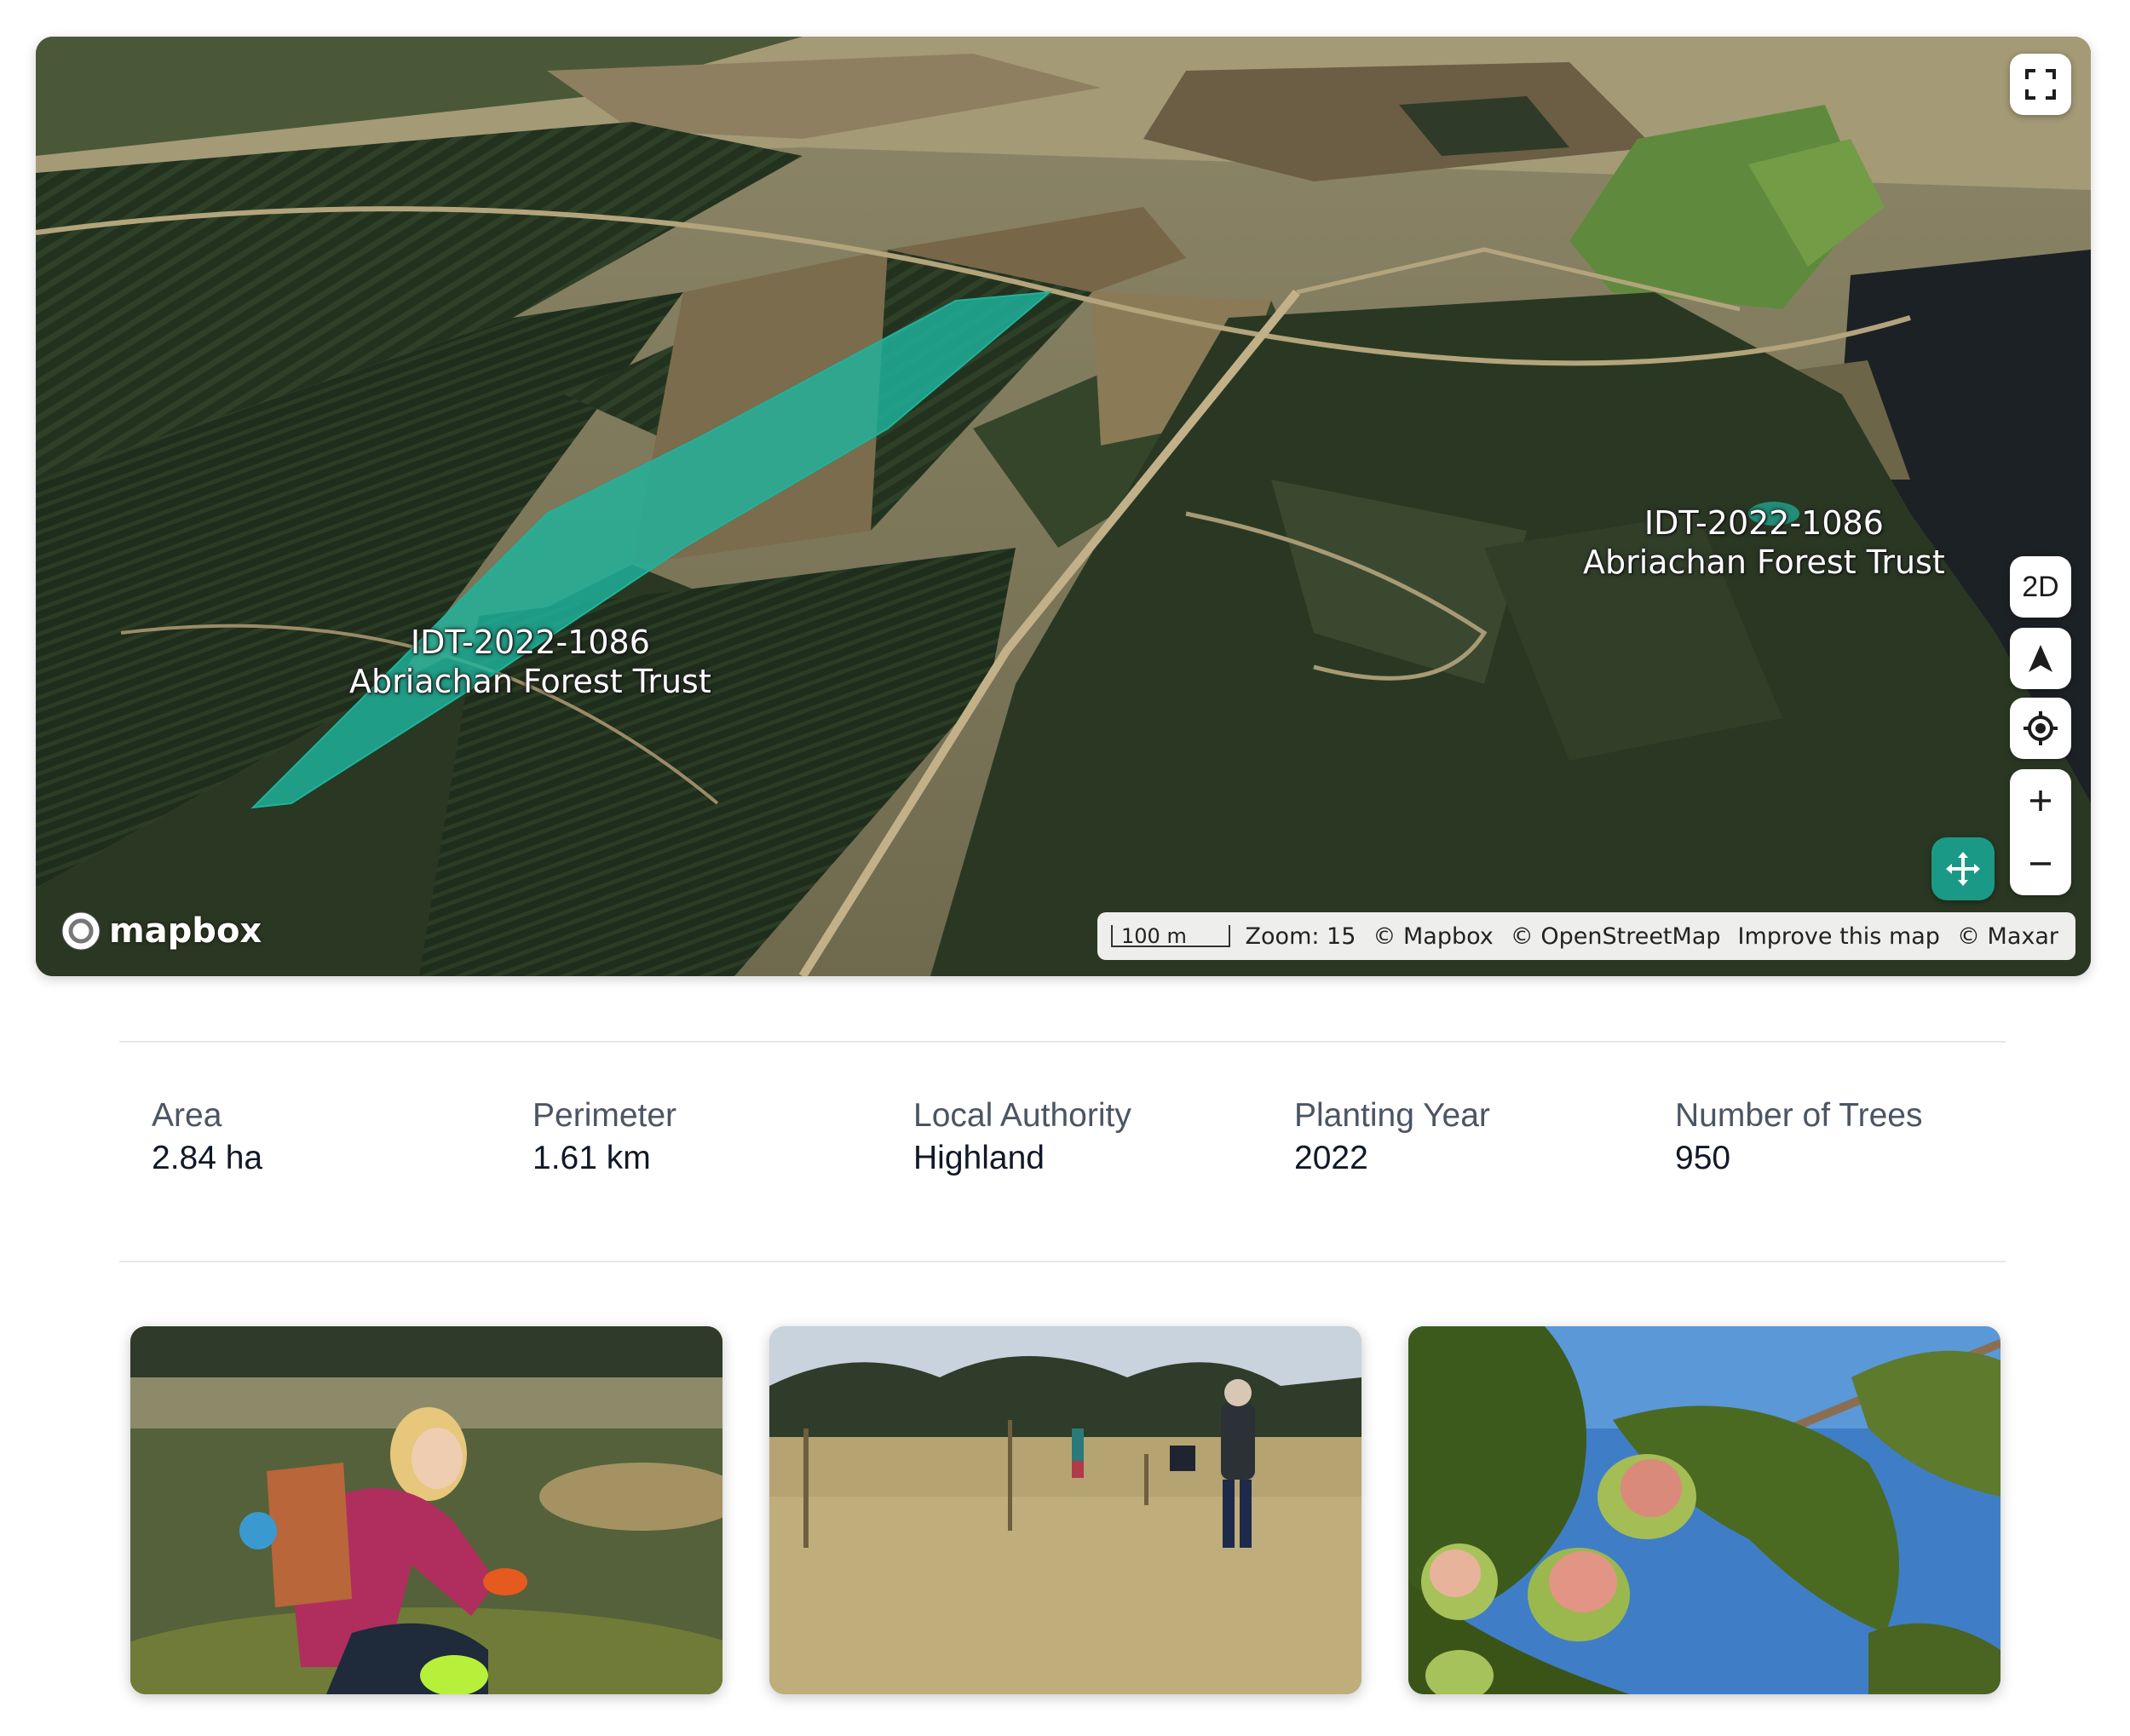 The width and height of the screenshot is (2130, 1736). I want to click on hazelnut-branch-photo, so click(1704, 1510).